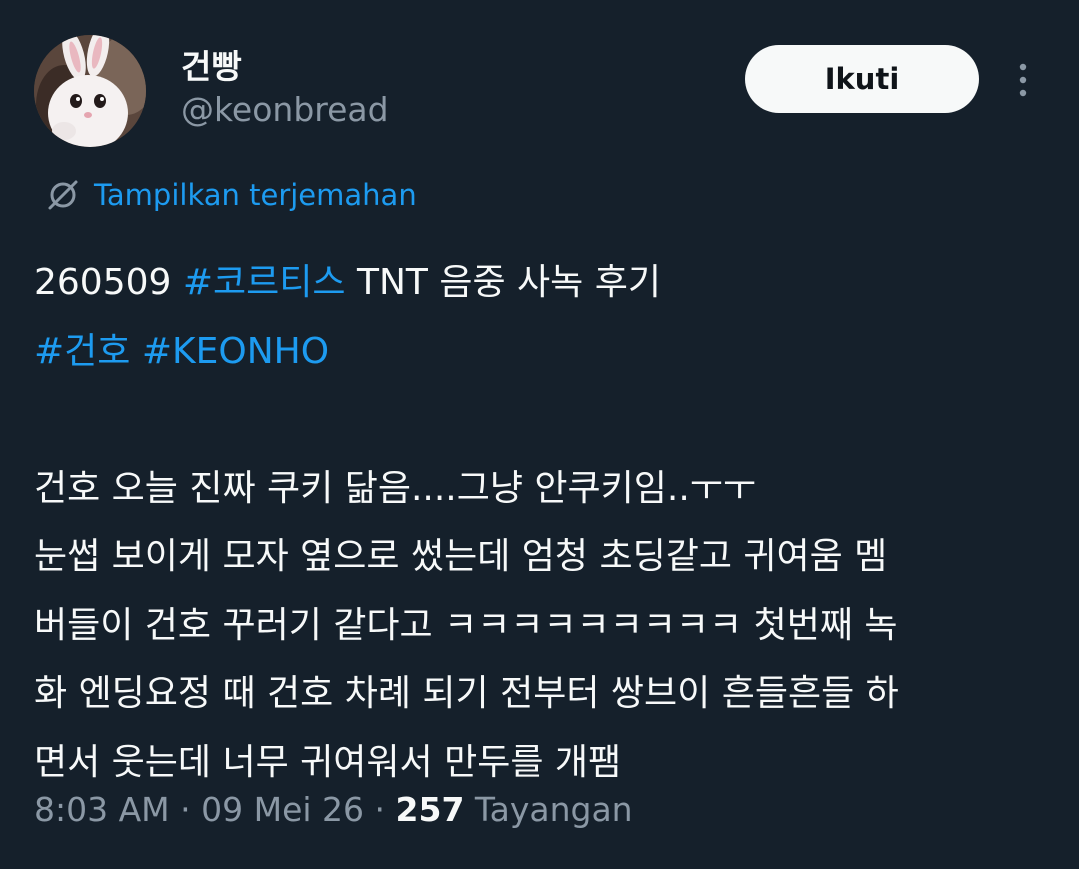  What do you see at coordinates (82, 351) in the screenshot?
I see `hashtag-link: #건호` at bounding box center [82, 351].